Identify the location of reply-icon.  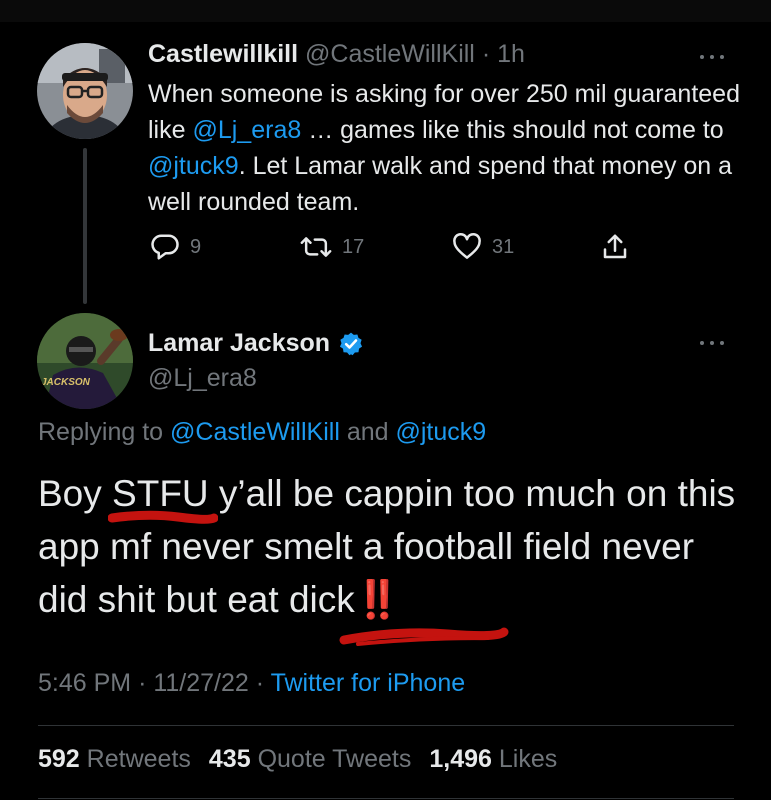
(165, 247).